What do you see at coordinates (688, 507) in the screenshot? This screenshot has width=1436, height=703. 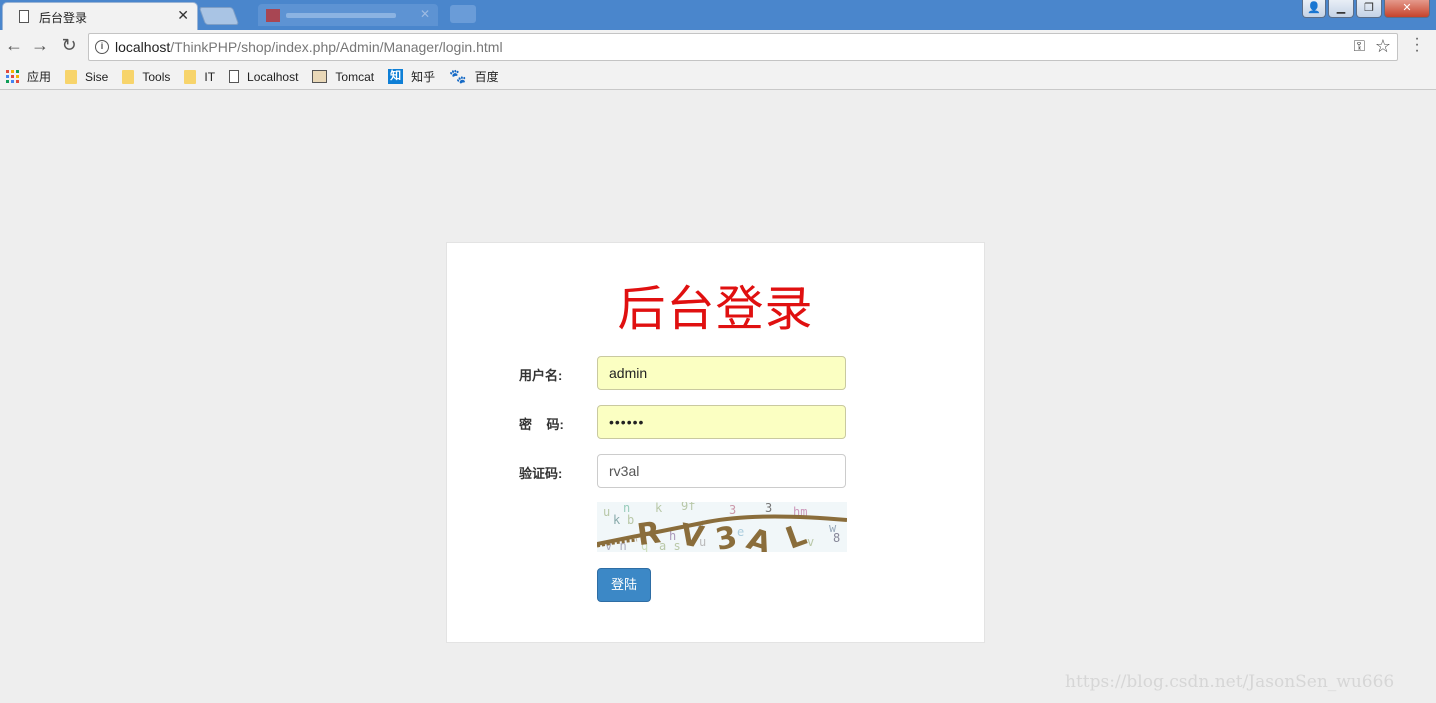 I see `svg-text: 9f` at bounding box center [688, 507].